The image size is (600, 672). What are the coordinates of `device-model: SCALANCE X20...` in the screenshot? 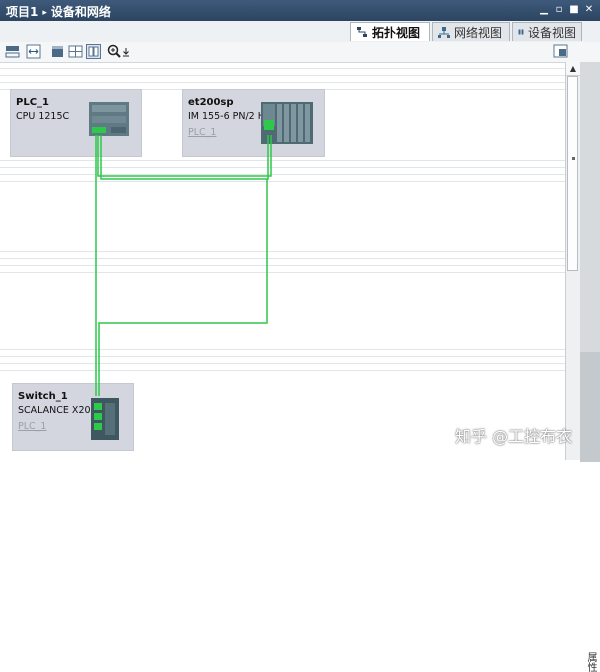 It's located at (59, 410).